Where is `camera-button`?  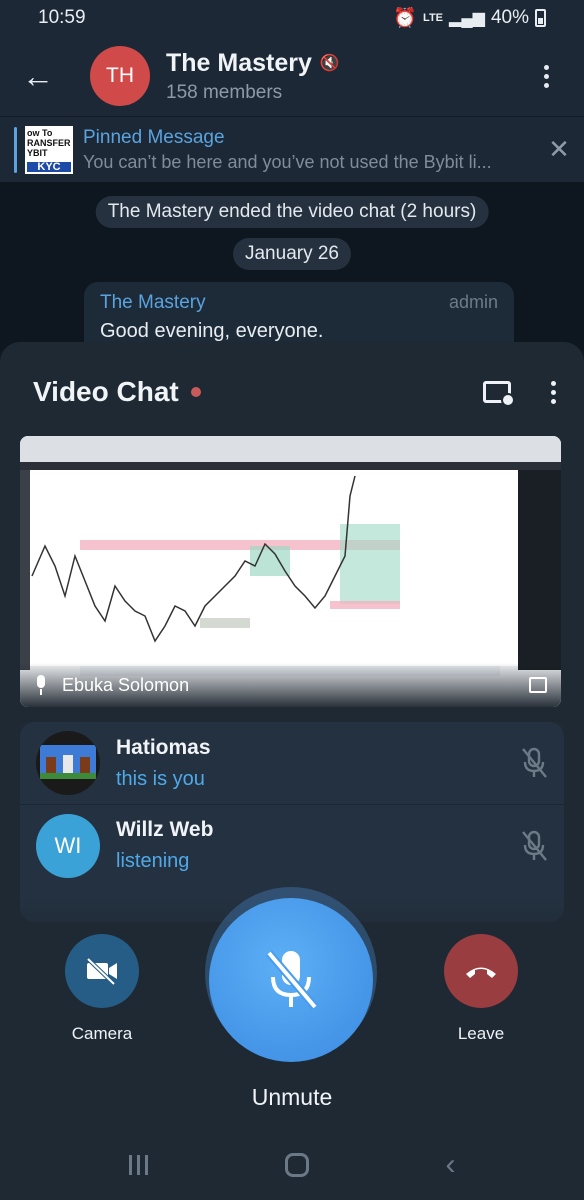 camera-button is located at coordinates (102, 971).